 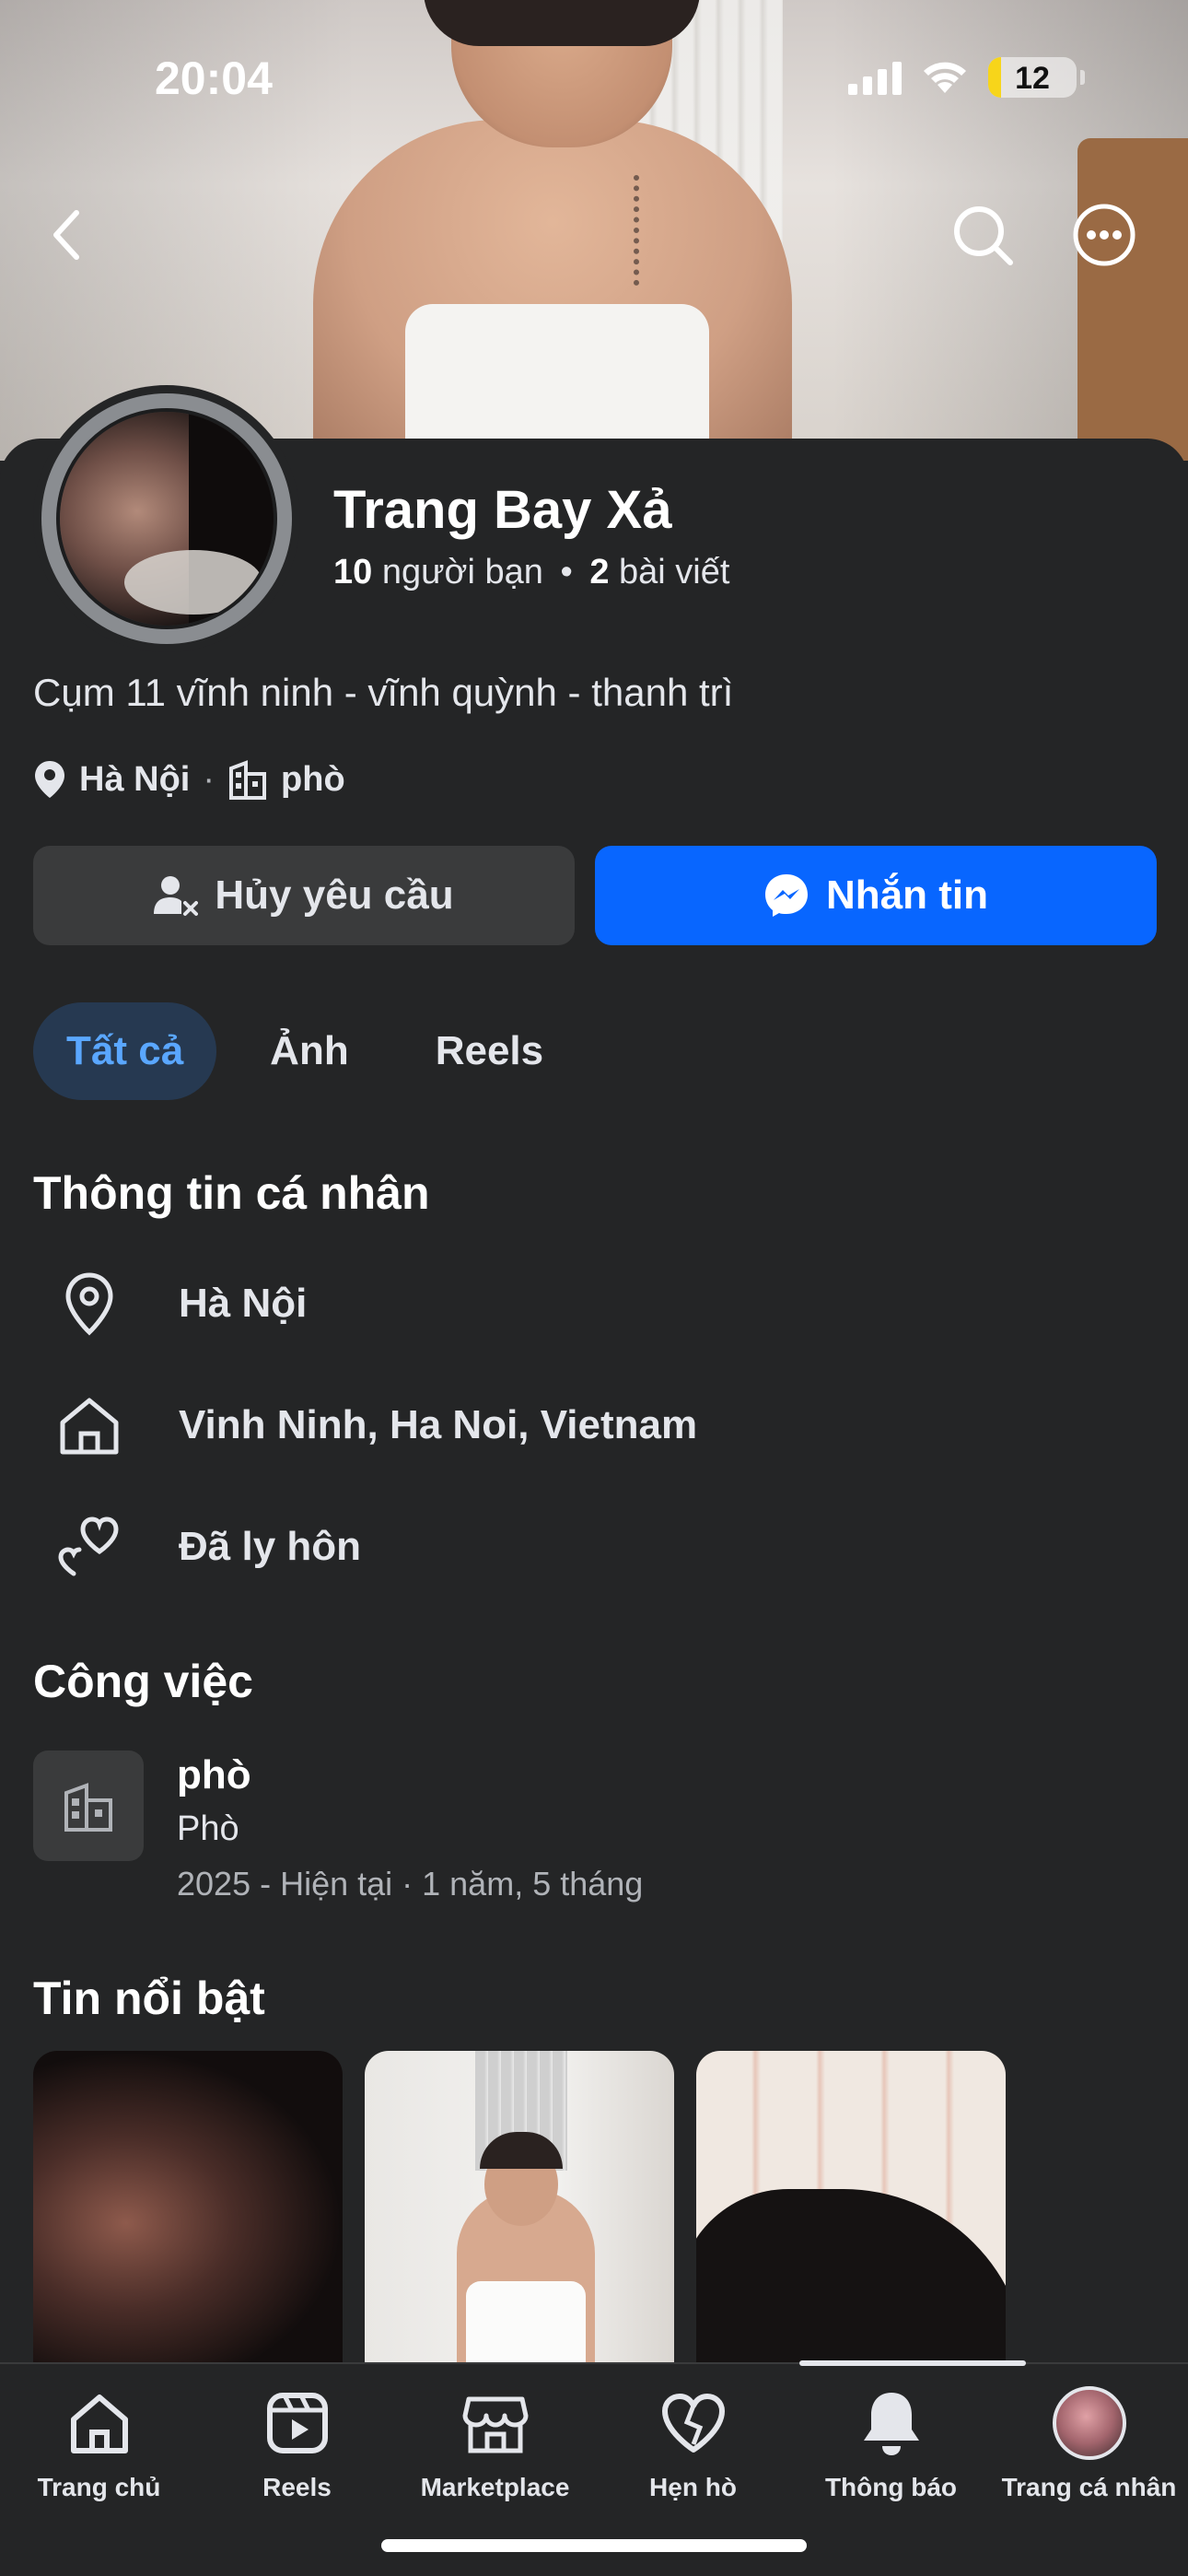 I want to click on info-row-relationship: Đã ly hôn, so click(x=208, y=1547).